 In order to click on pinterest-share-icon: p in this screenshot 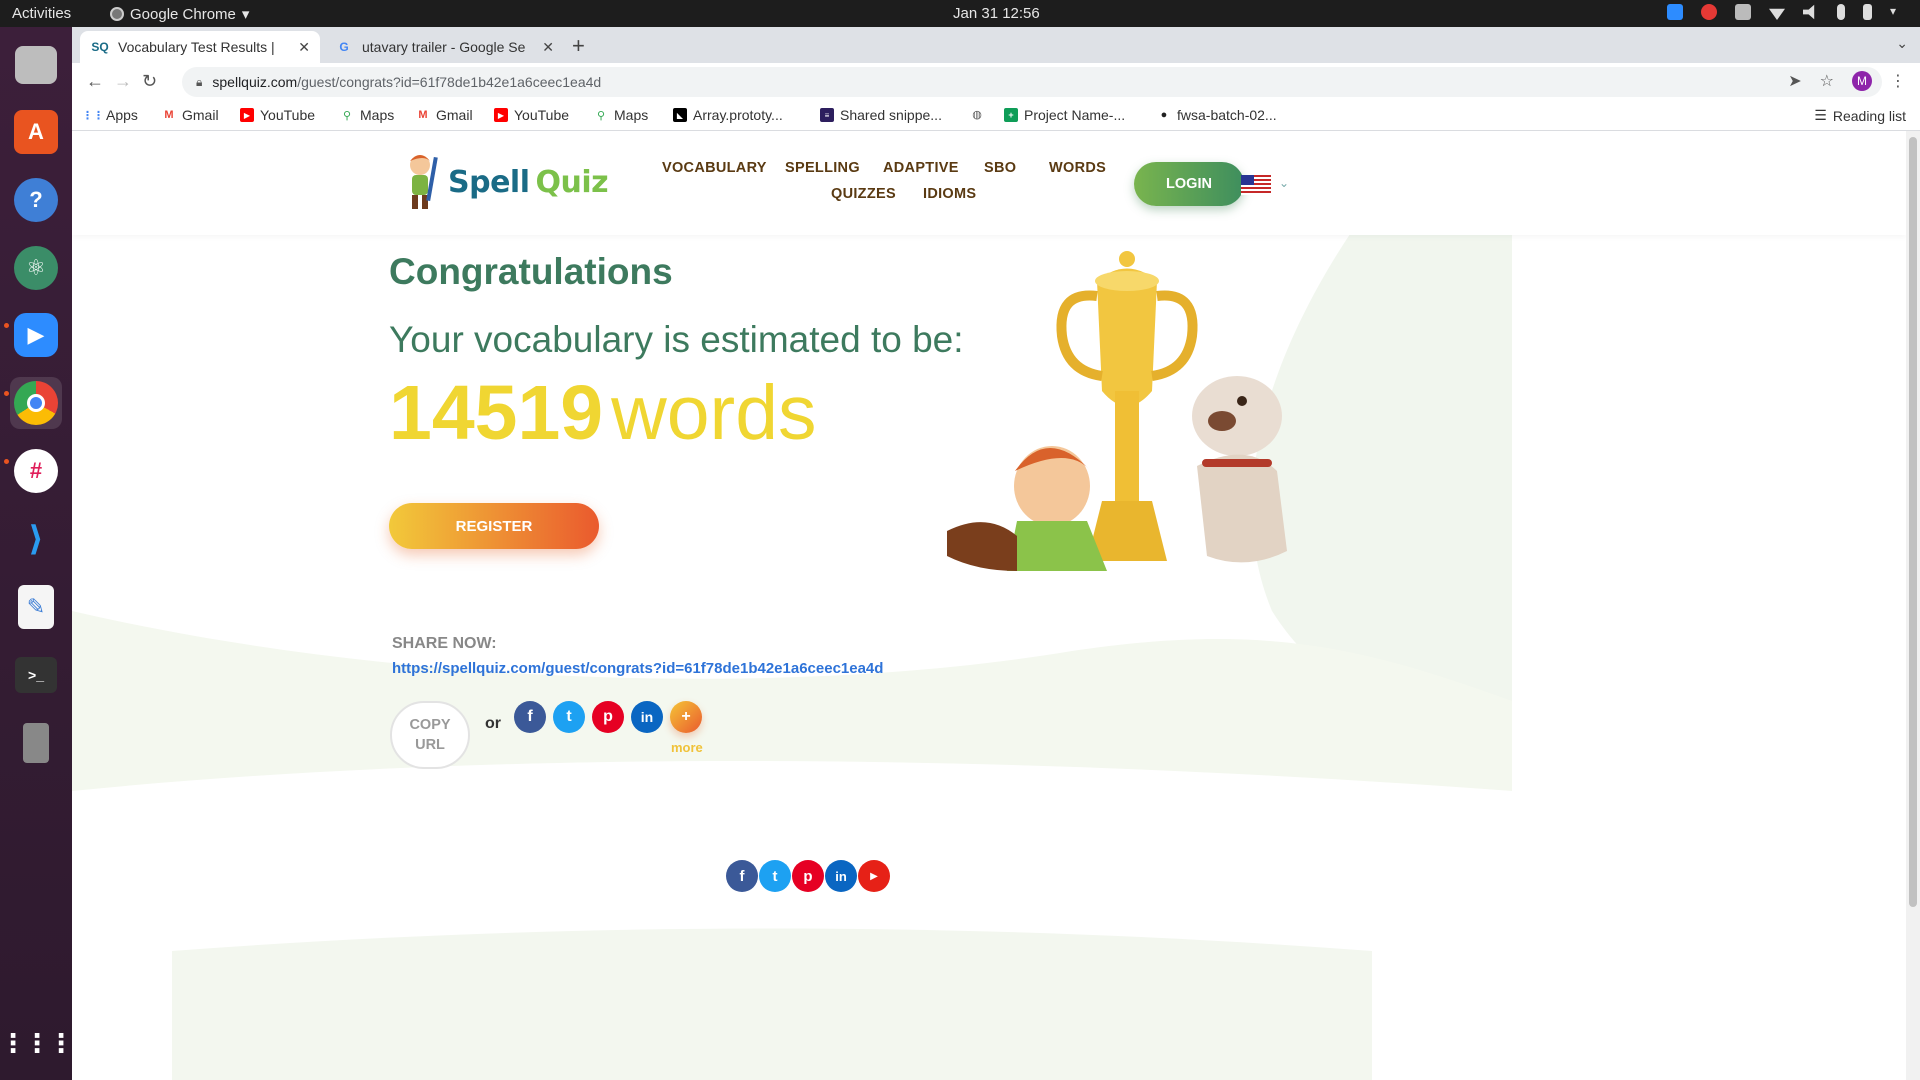, I will do `click(608, 717)`.